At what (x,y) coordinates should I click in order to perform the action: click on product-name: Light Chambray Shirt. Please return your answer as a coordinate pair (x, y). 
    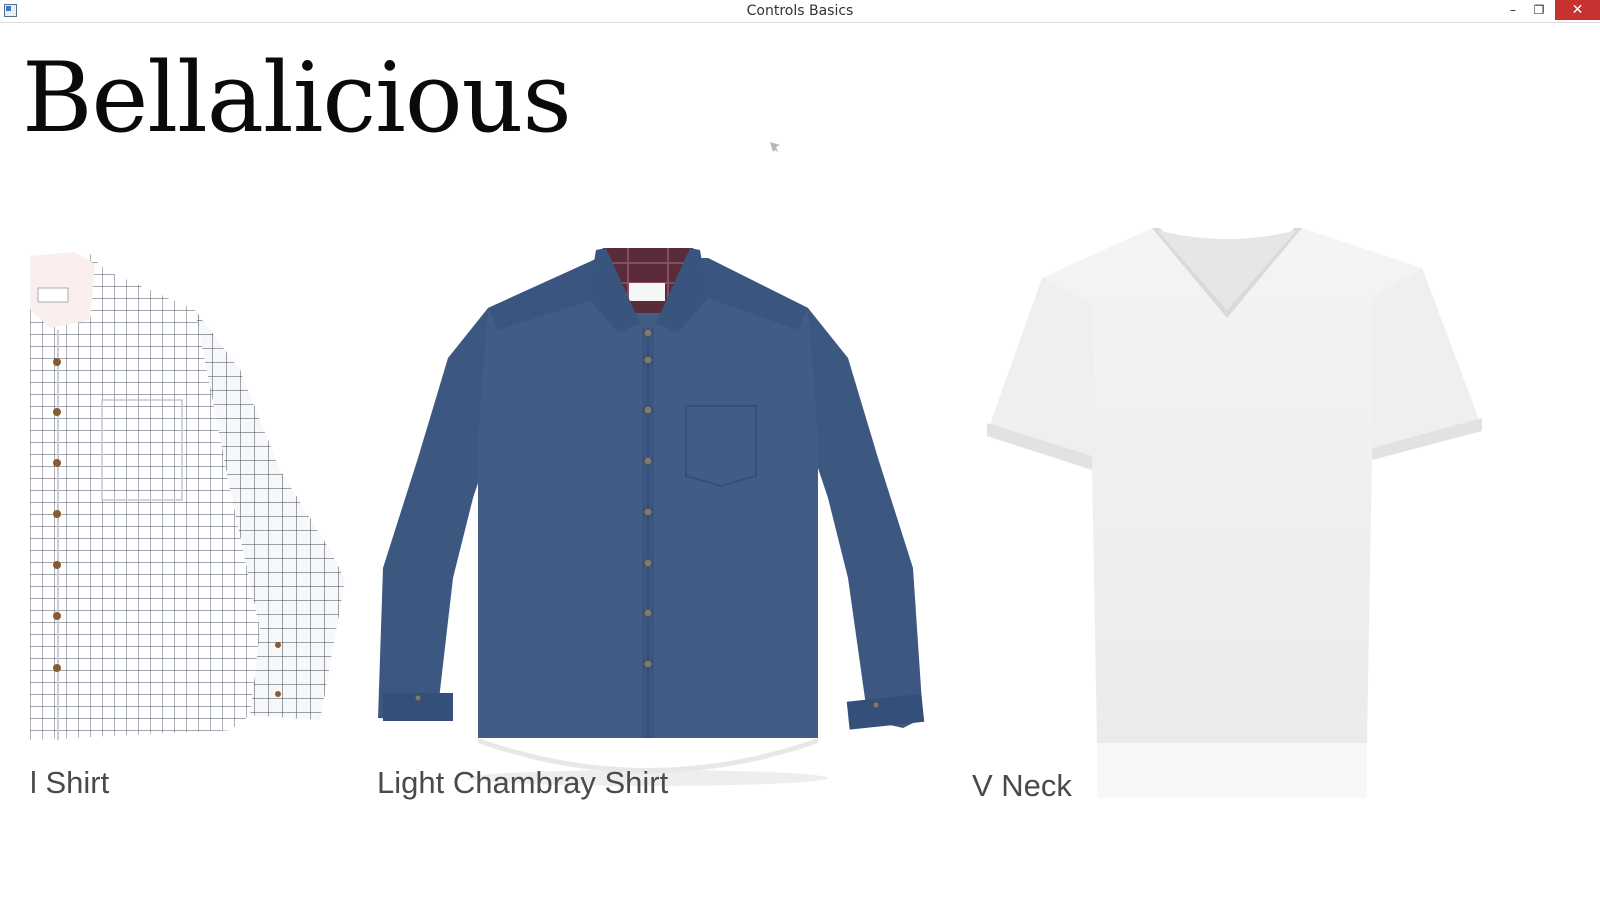
    Looking at the image, I should click on (523, 782).